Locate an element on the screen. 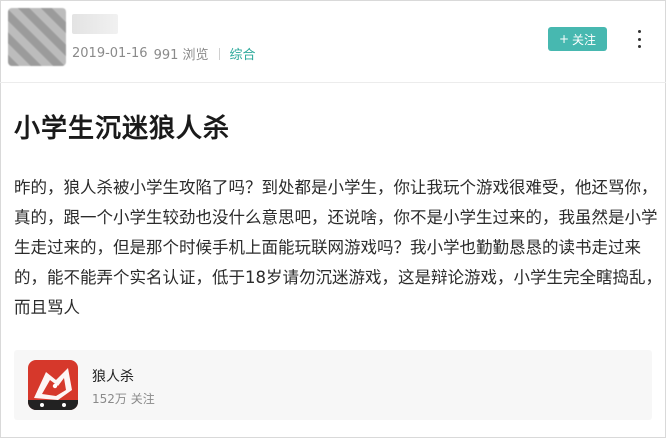 The width and height of the screenshot is (666, 438). follow-button: + 关注 is located at coordinates (577, 39).